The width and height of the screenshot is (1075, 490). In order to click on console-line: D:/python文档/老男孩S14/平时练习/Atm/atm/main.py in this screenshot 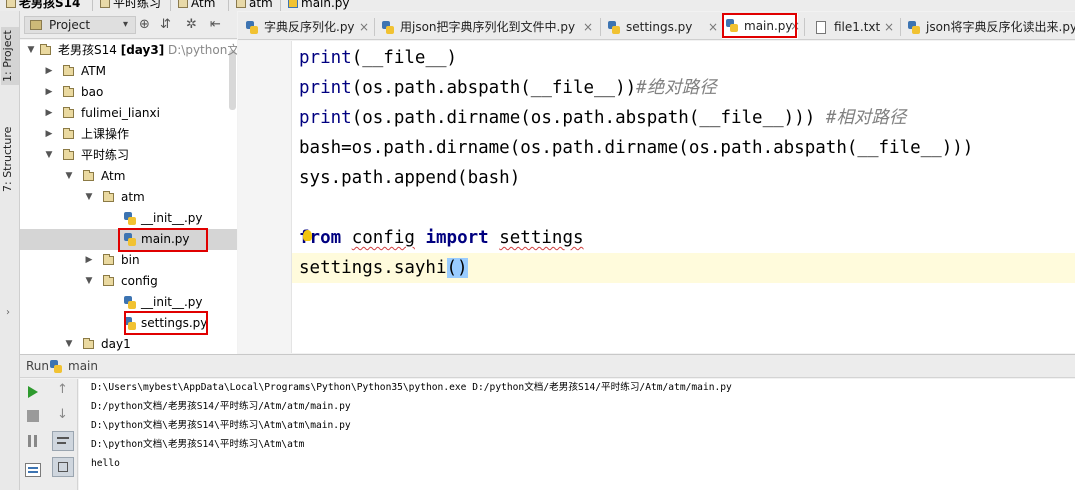, I will do `click(221, 406)`.